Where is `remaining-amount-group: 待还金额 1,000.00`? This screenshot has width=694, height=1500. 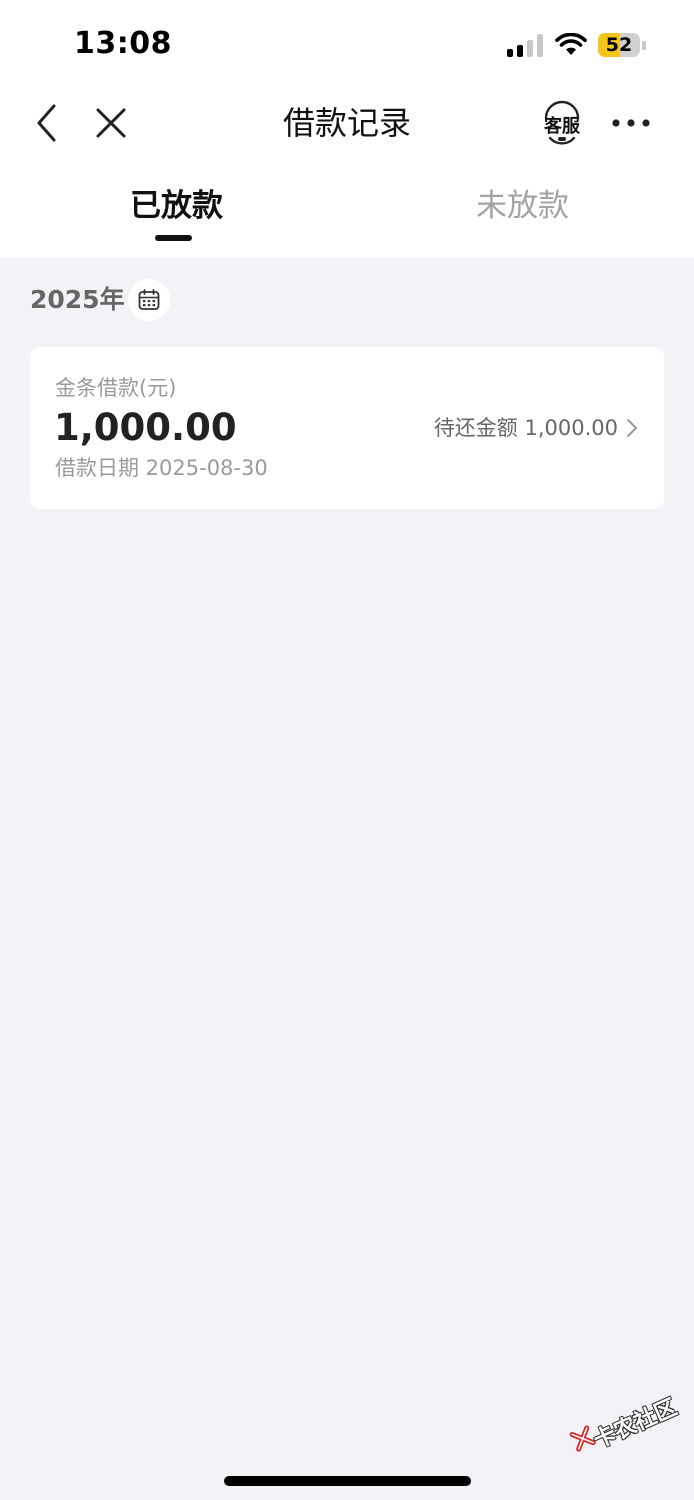 remaining-amount-group: 待还金额 1,000.00 is located at coordinates (536, 428).